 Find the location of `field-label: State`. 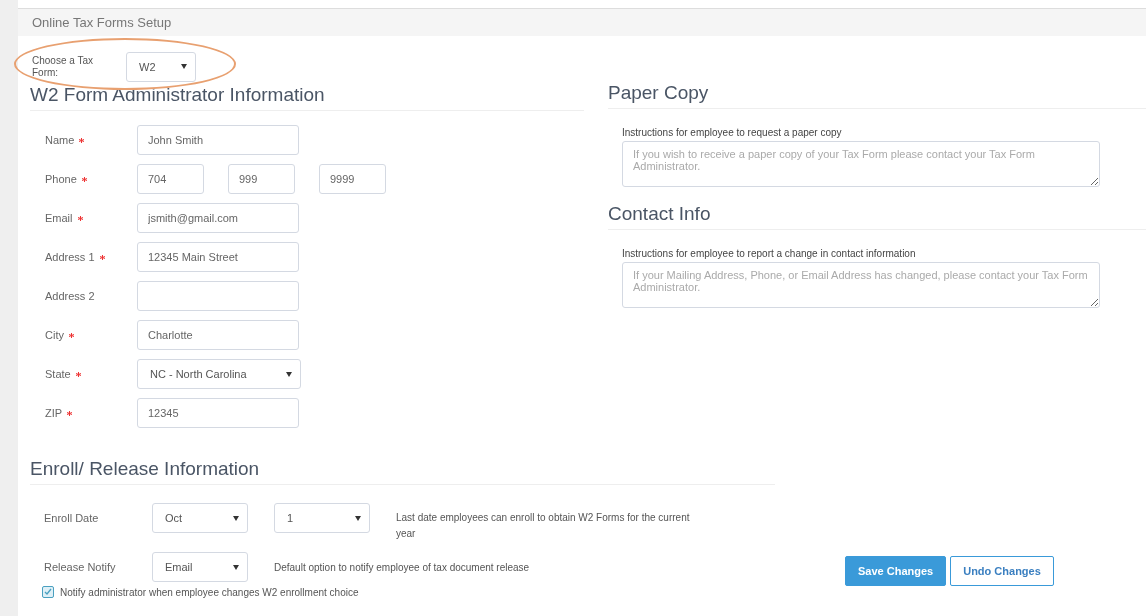

field-label: State is located at coordinates (58, 374).